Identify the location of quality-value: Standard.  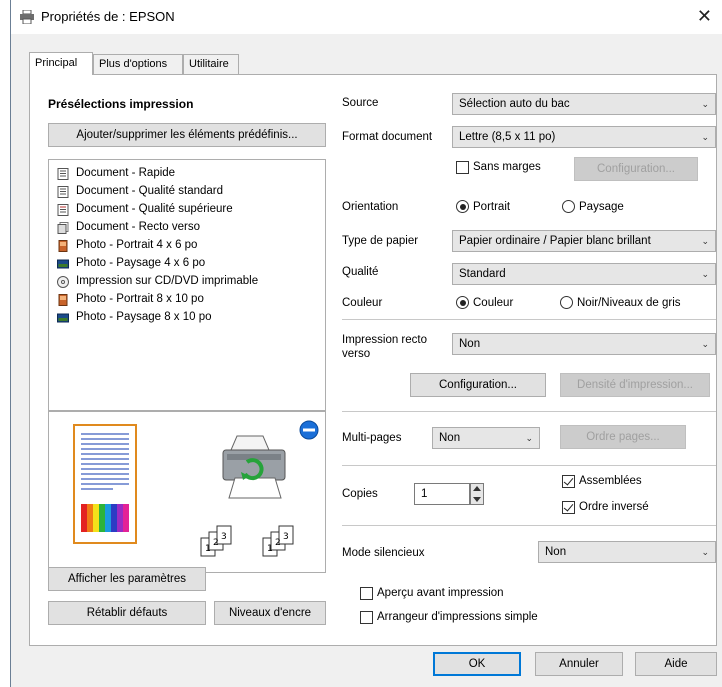
(482, 274).